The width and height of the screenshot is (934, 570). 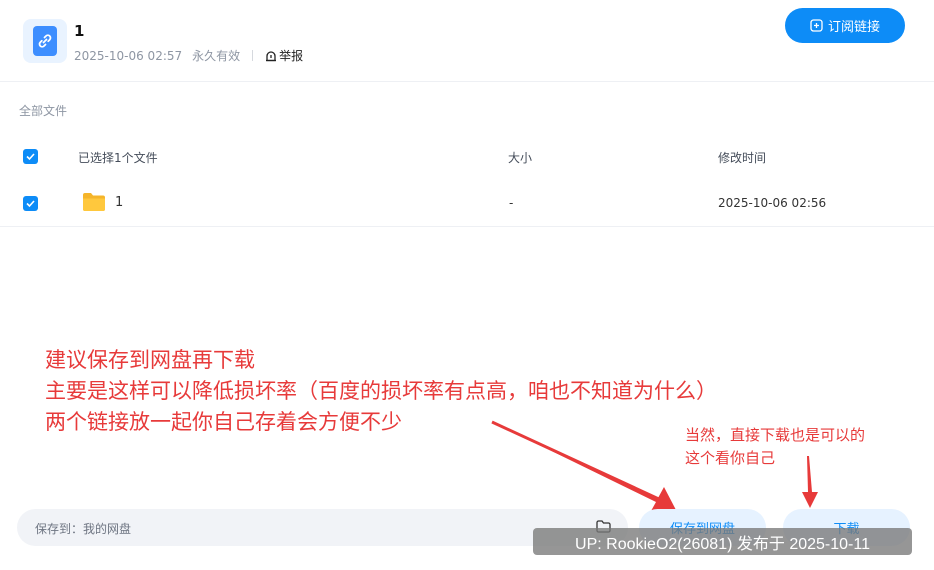 I want to click on subscribe-link-button: 订阅链接, so click(x=845, y=25).